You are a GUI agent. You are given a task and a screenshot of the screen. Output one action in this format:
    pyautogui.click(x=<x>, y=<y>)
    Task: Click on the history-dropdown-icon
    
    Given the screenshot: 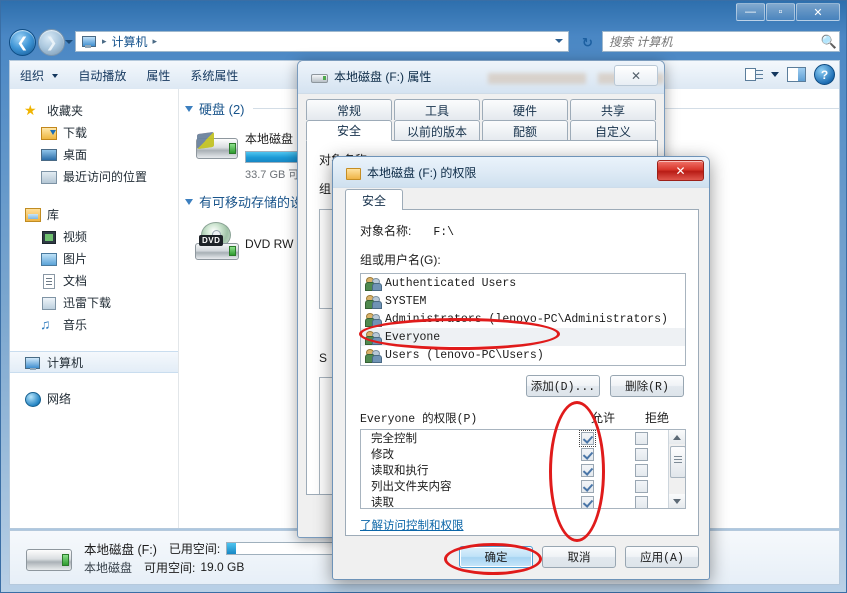 What is the action you would take?
    pyautogui.click(x=69, y=42)
    